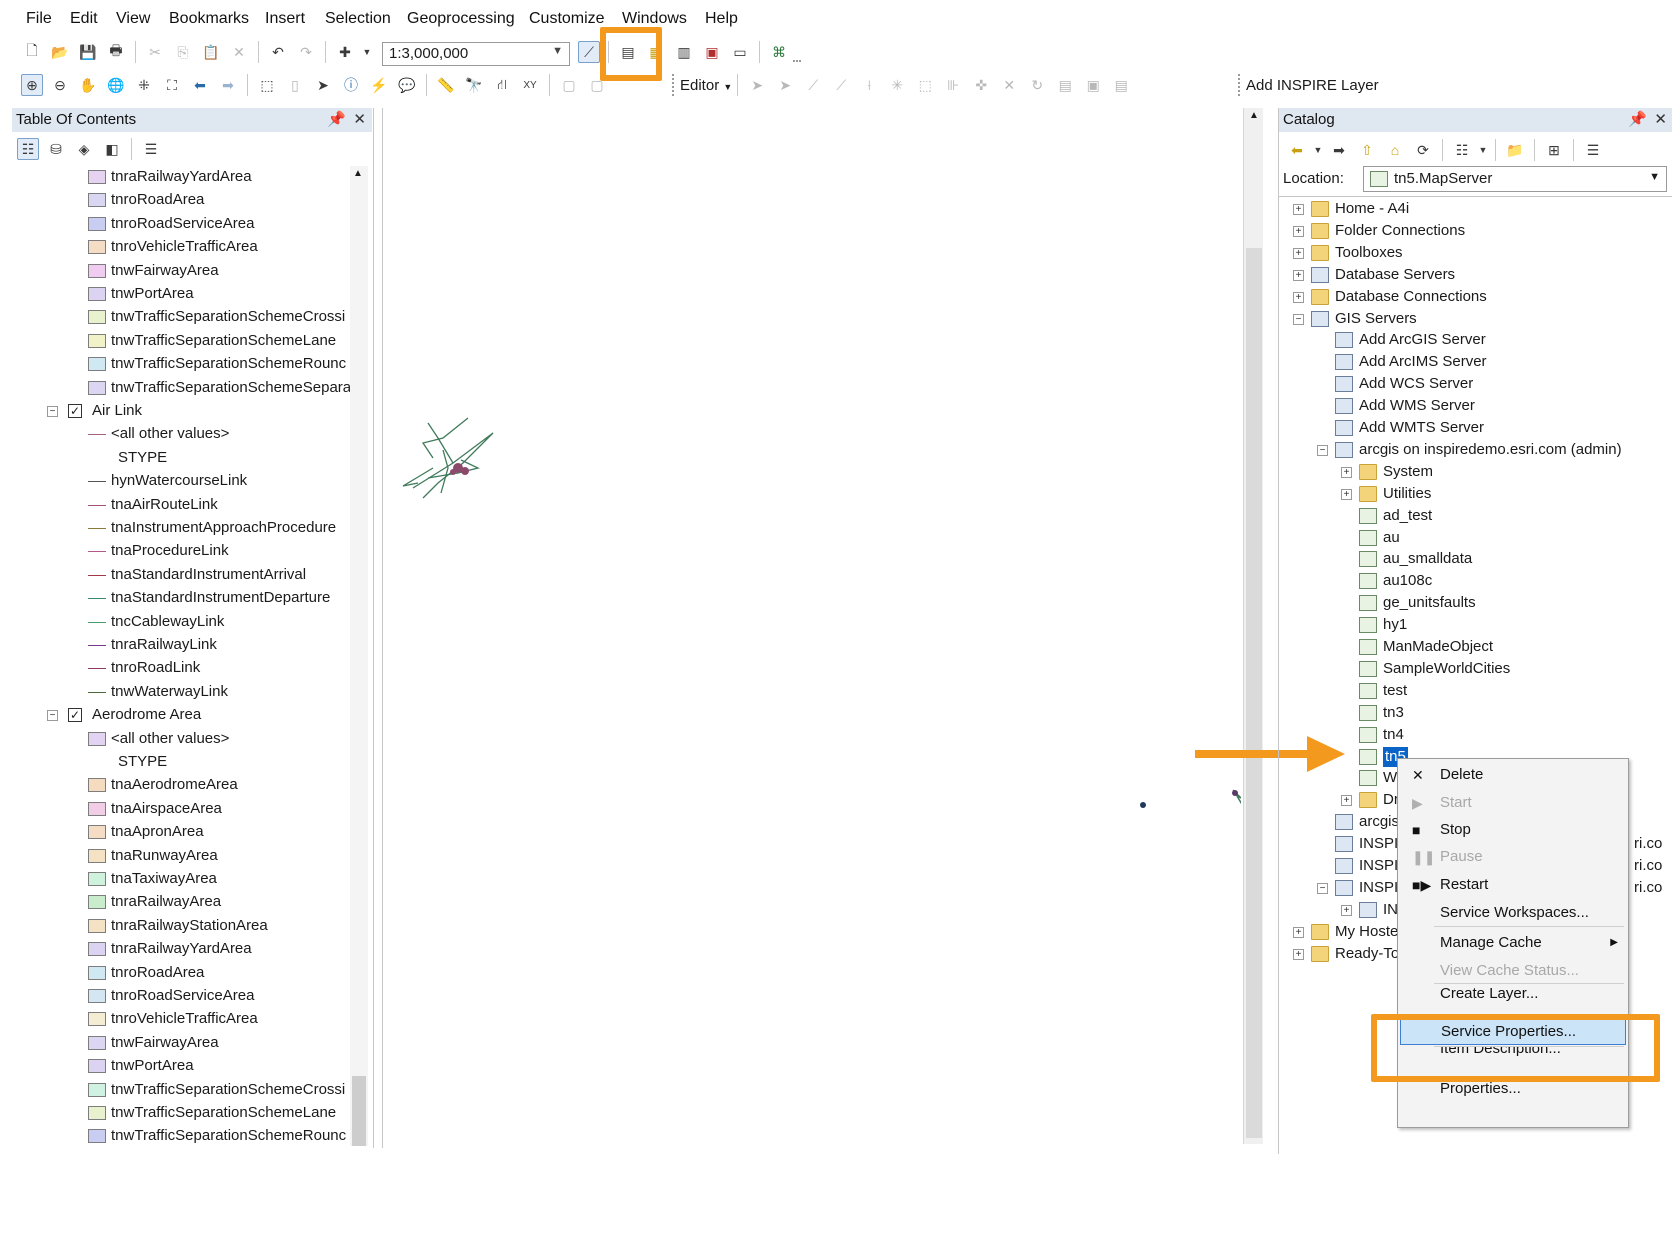 The image size is (1672, 1251). What do you see at coordinates (1423, 150) in the screenshot?
I see `refresh-icon: ⟳` at bounding box center [1423, 150].